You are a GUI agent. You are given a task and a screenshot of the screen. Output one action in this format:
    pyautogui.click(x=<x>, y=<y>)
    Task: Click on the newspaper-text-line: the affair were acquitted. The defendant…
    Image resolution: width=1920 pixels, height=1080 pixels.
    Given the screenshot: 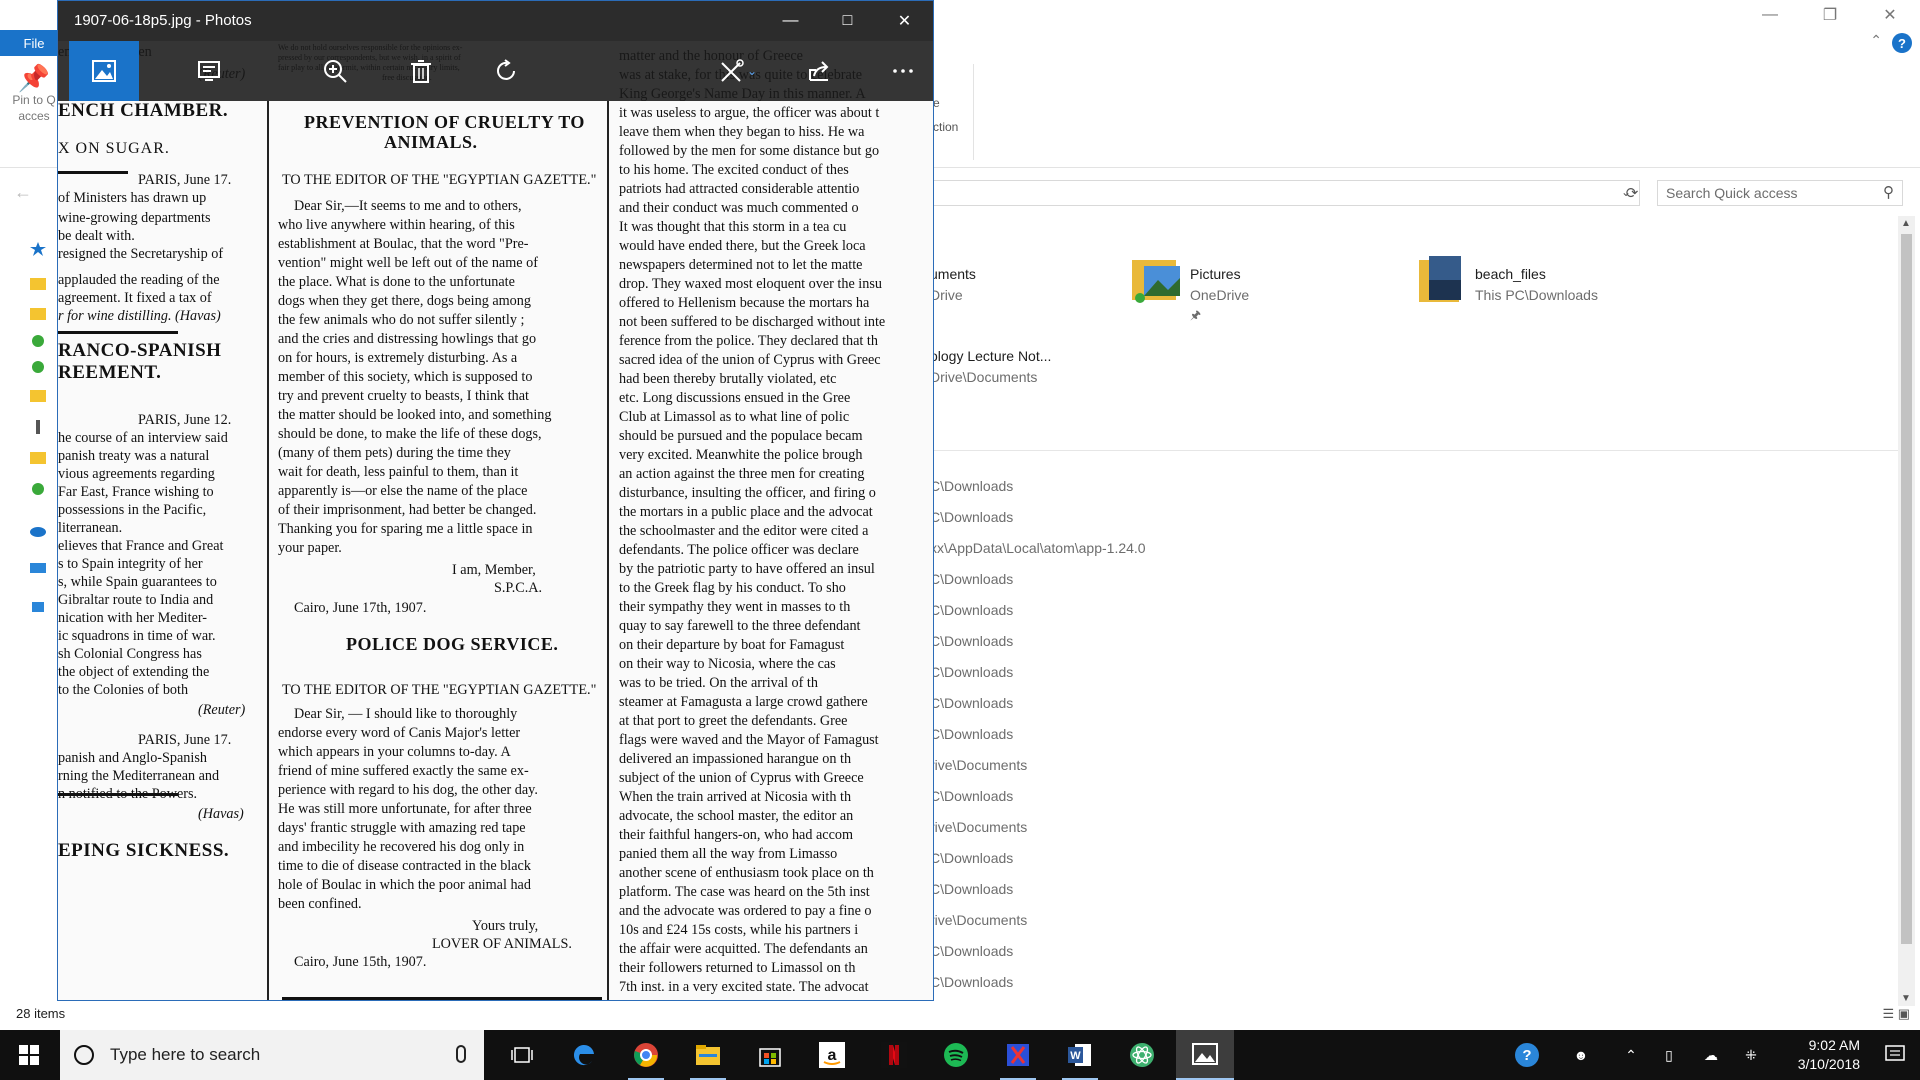 What is the action you would take?
    pyautogui.click(x=743, y=949)
    